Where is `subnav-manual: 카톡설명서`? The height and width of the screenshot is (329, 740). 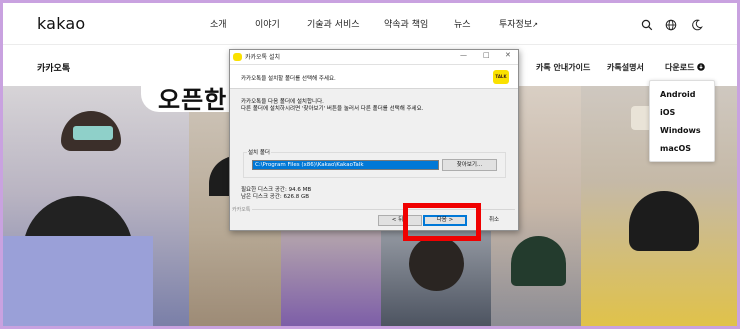
subnav-manual: 카톡설명서 is located at coordinates (625, 67).